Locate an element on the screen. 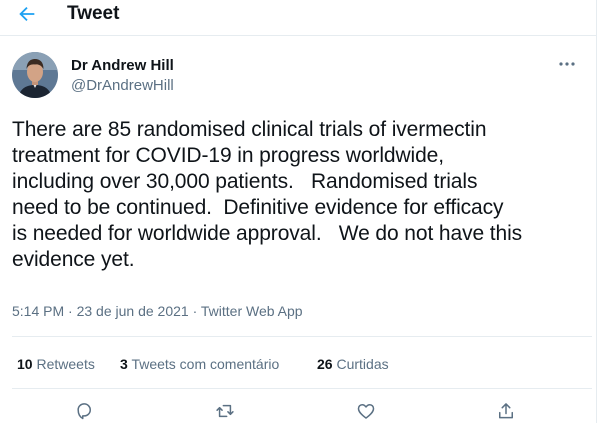 This screenshot has height=423, width=603. arrow-left-icon is located at coordinates (27, 14).